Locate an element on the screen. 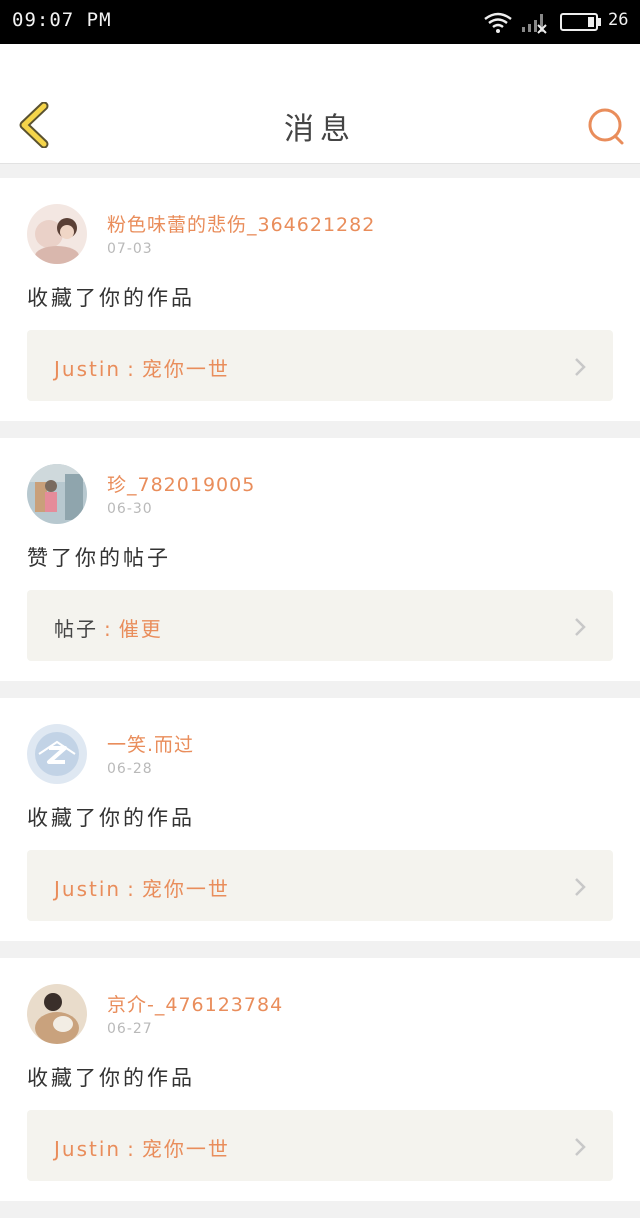 The image size is (640, 1218). username: 京介-_476123784 is located at coordinates (195, 1003).